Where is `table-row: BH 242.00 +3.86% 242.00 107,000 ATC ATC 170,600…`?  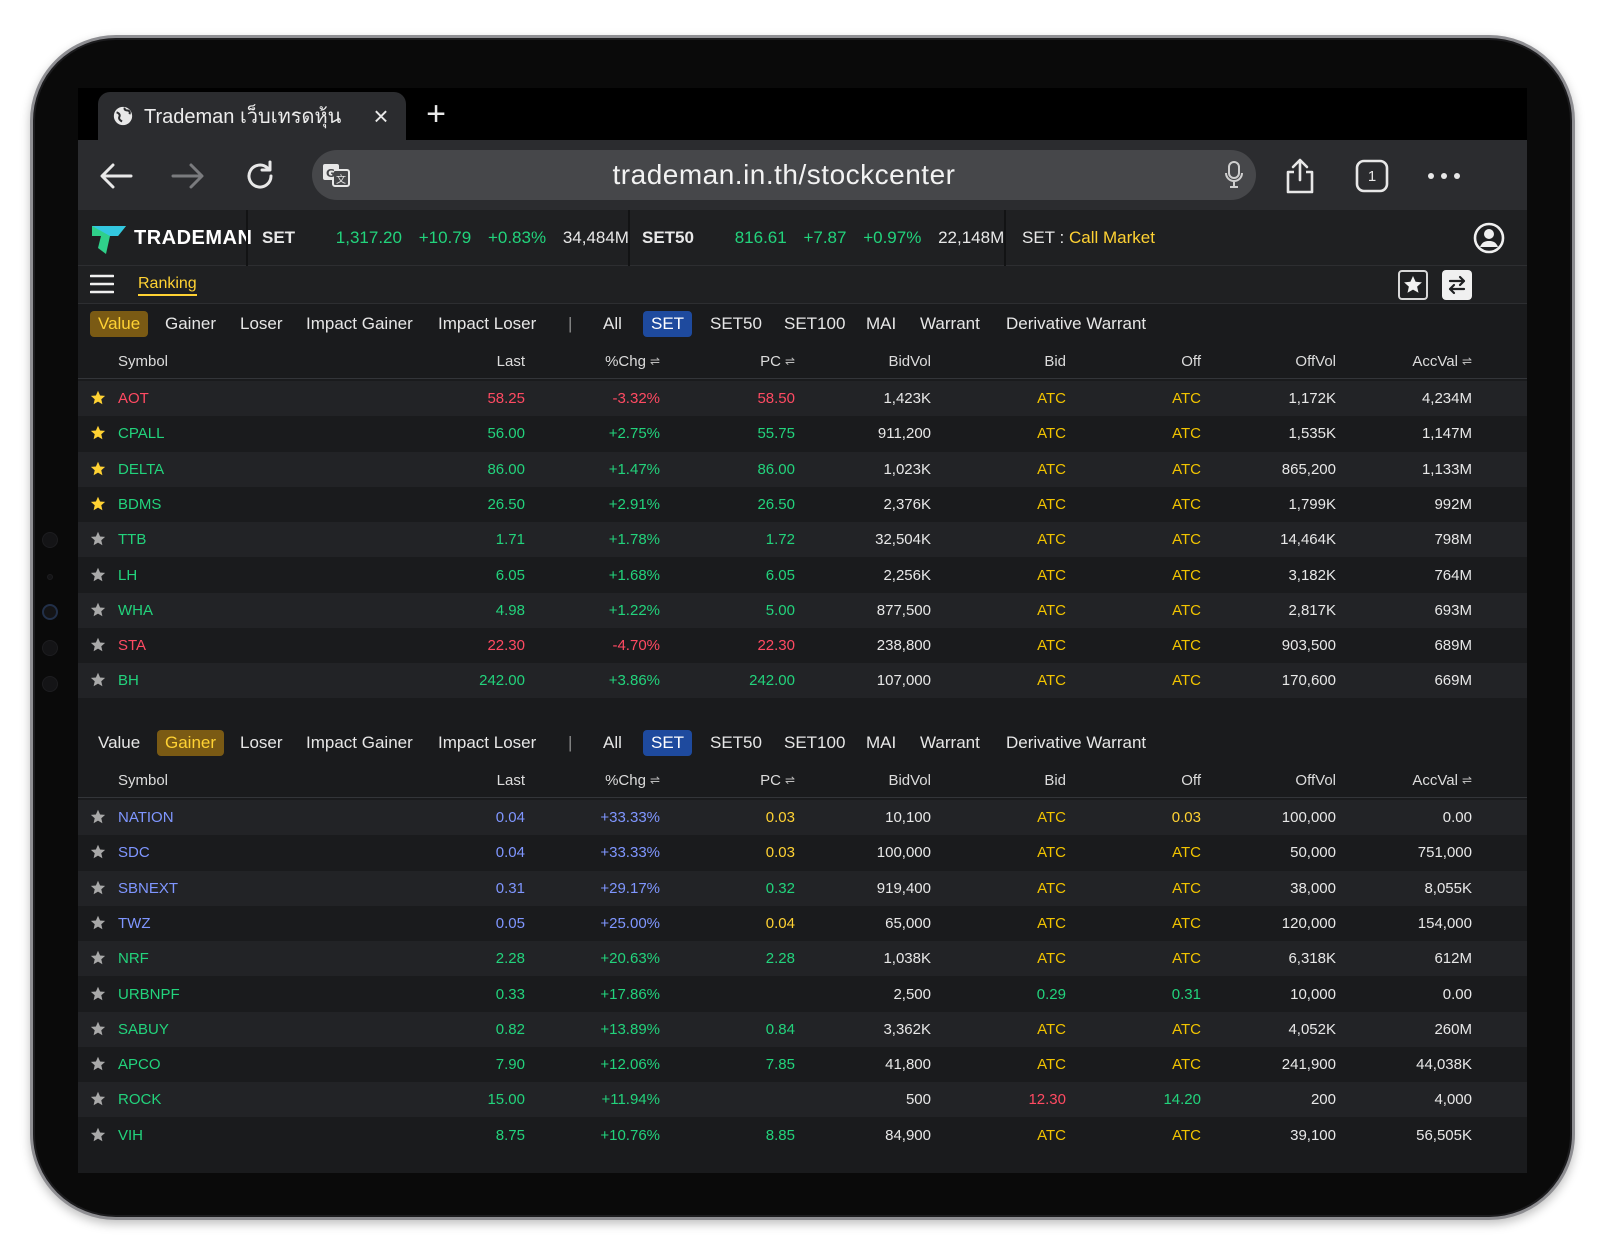 table-row: BH 242.00 +3.86% 242.00 107,000 ATC ATC 170,600… is located at coordinates (802, 681).